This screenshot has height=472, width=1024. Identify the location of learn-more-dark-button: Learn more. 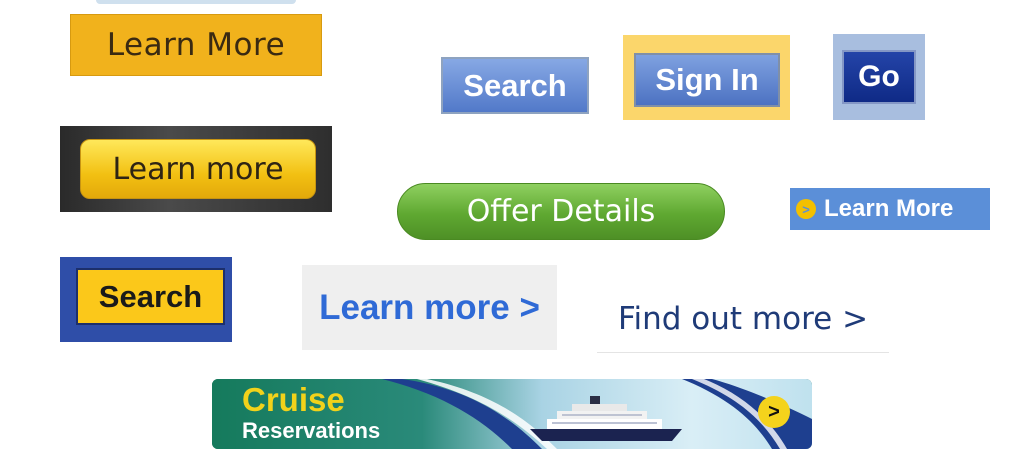
(198, 169).